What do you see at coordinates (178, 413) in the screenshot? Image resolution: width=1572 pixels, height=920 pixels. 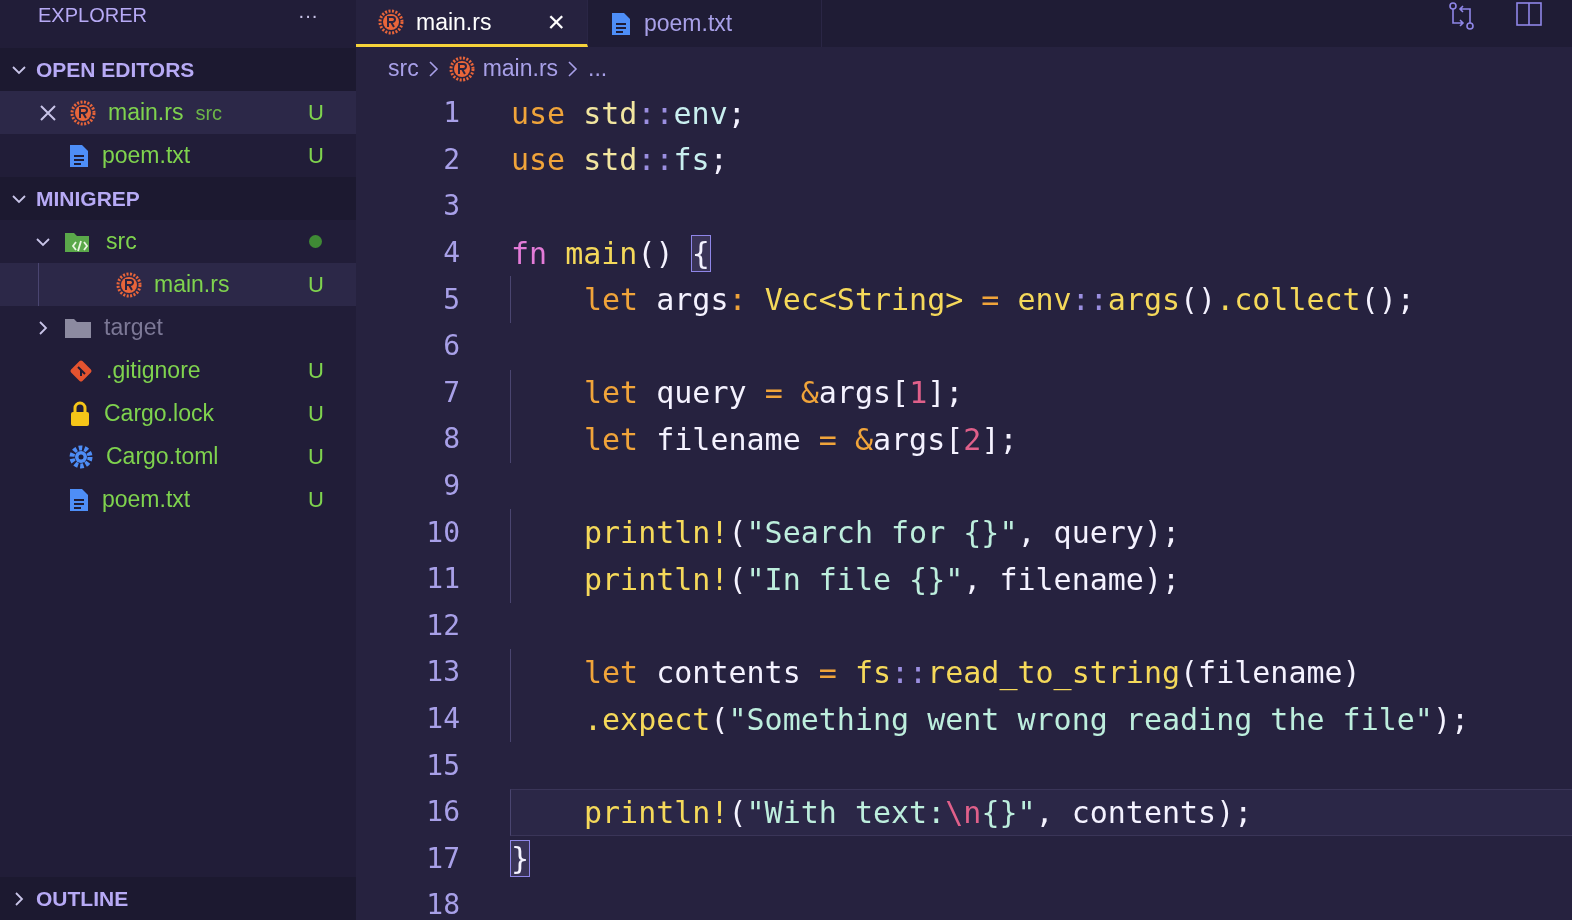 I see `file-tree-item: Cargo.lock U` at bounding box center [178, 413].